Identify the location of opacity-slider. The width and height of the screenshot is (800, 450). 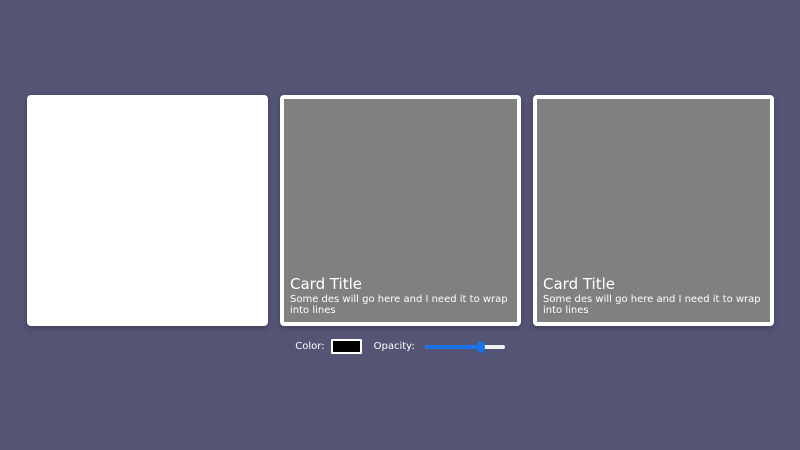
(464, 346).